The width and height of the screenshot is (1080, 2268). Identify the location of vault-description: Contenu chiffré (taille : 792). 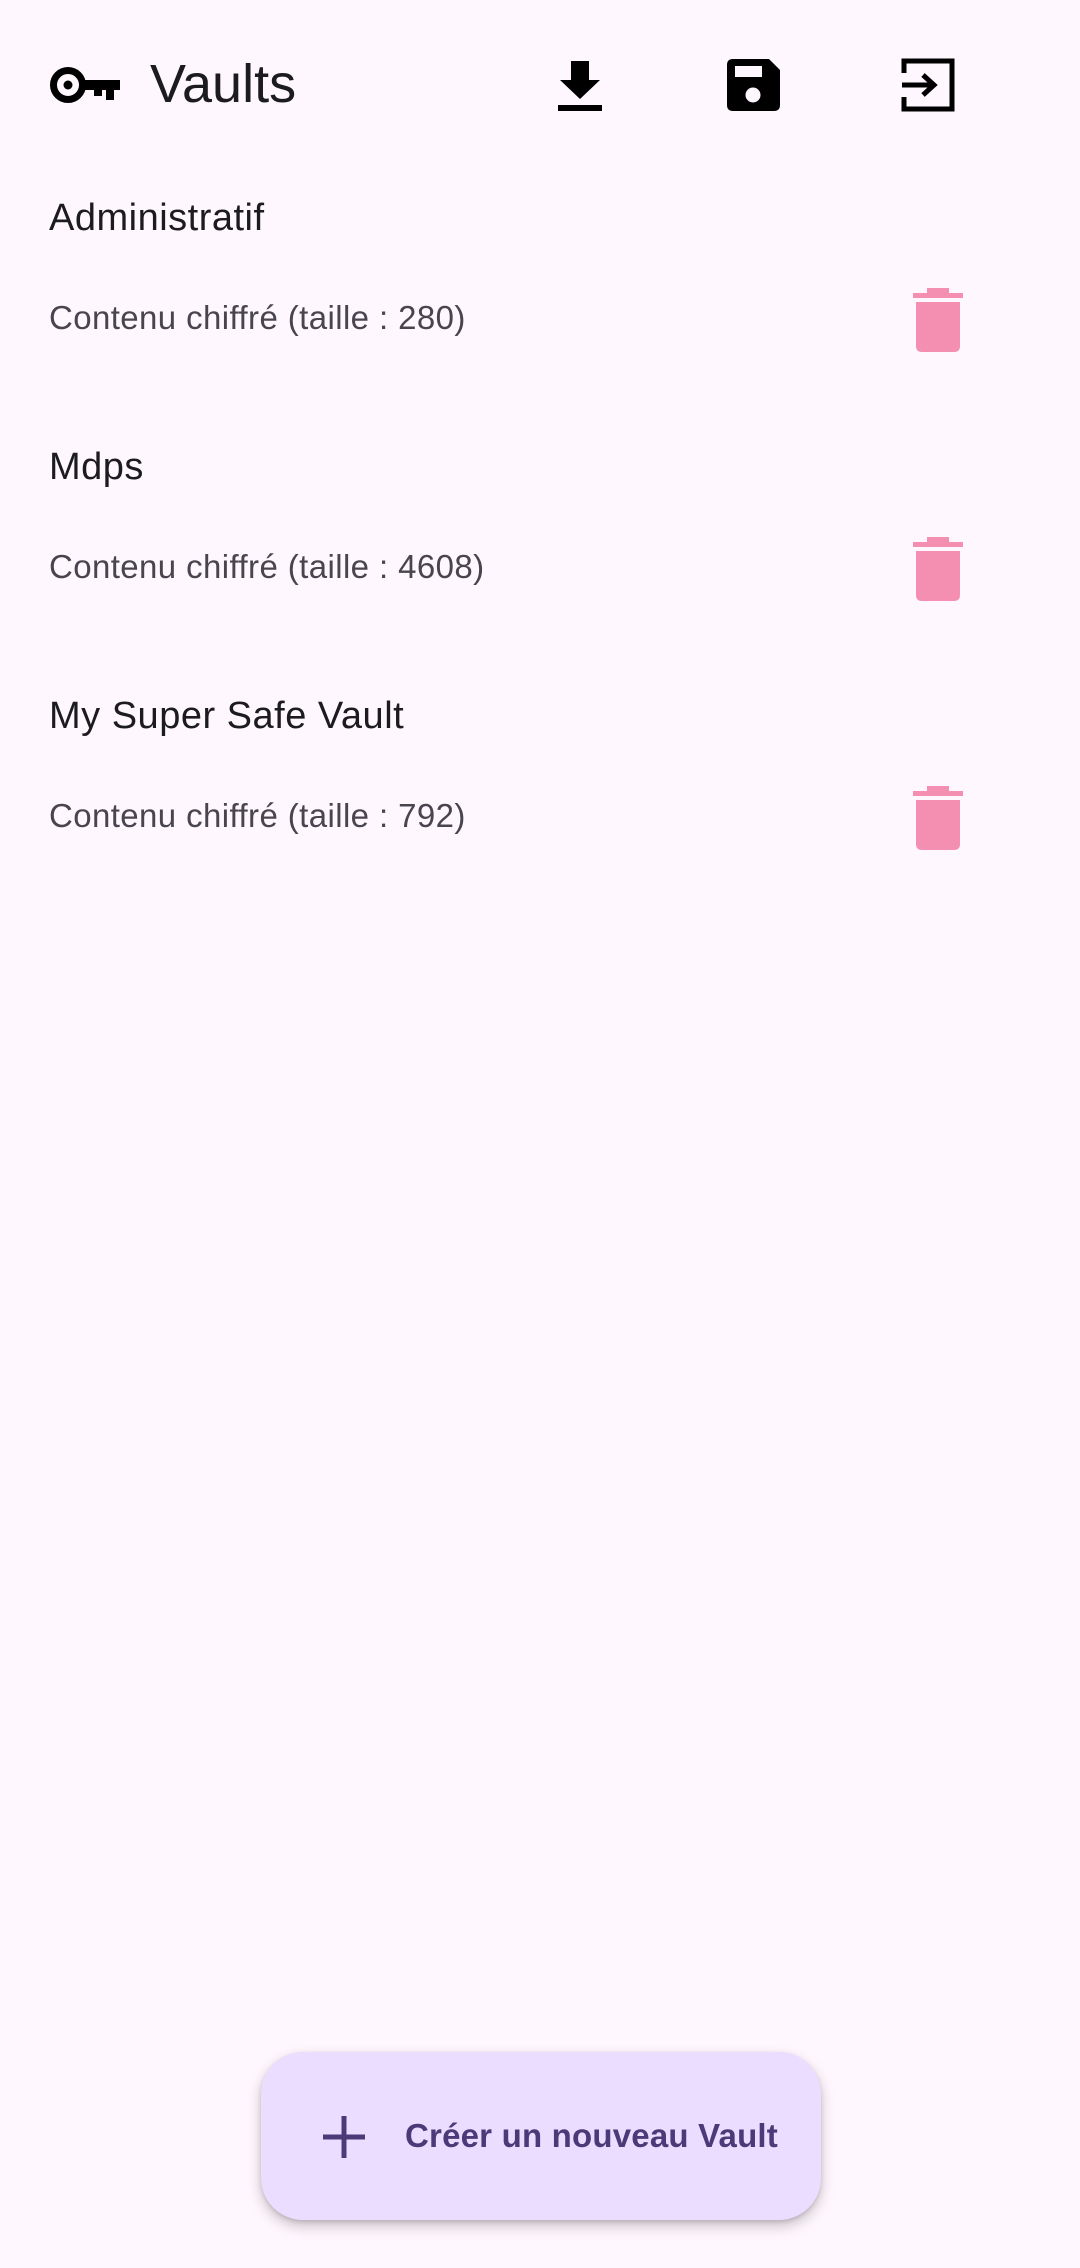
(257, 815).